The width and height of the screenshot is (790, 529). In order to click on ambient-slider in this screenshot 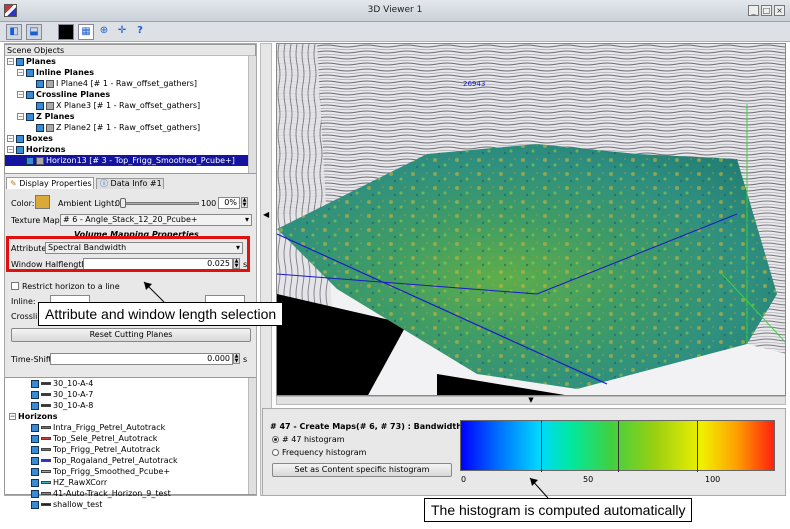, I will do `click(160, 203)`.